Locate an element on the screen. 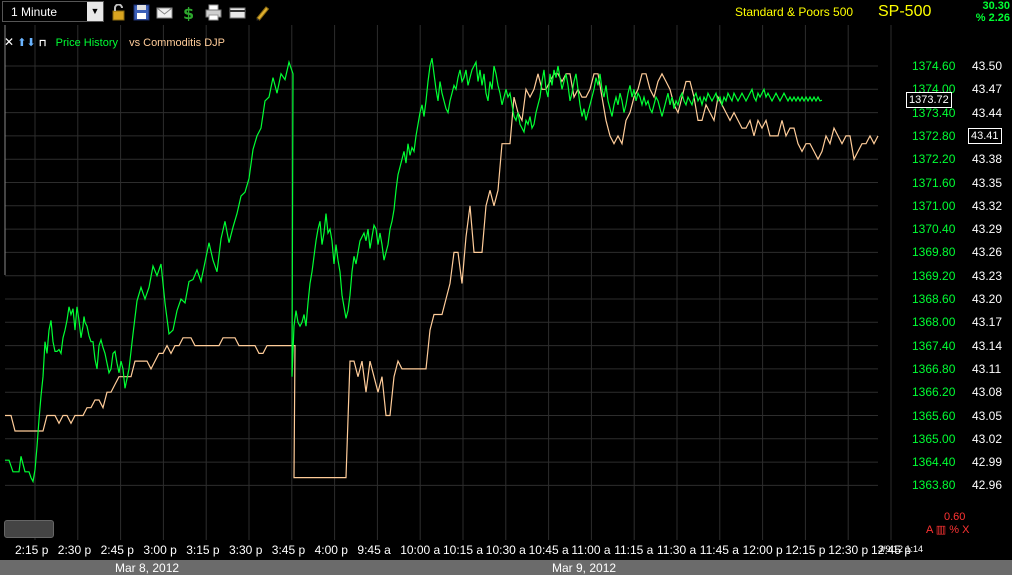  x-axis-tick-label: 3:00 p is located at coordinates (160, 550).